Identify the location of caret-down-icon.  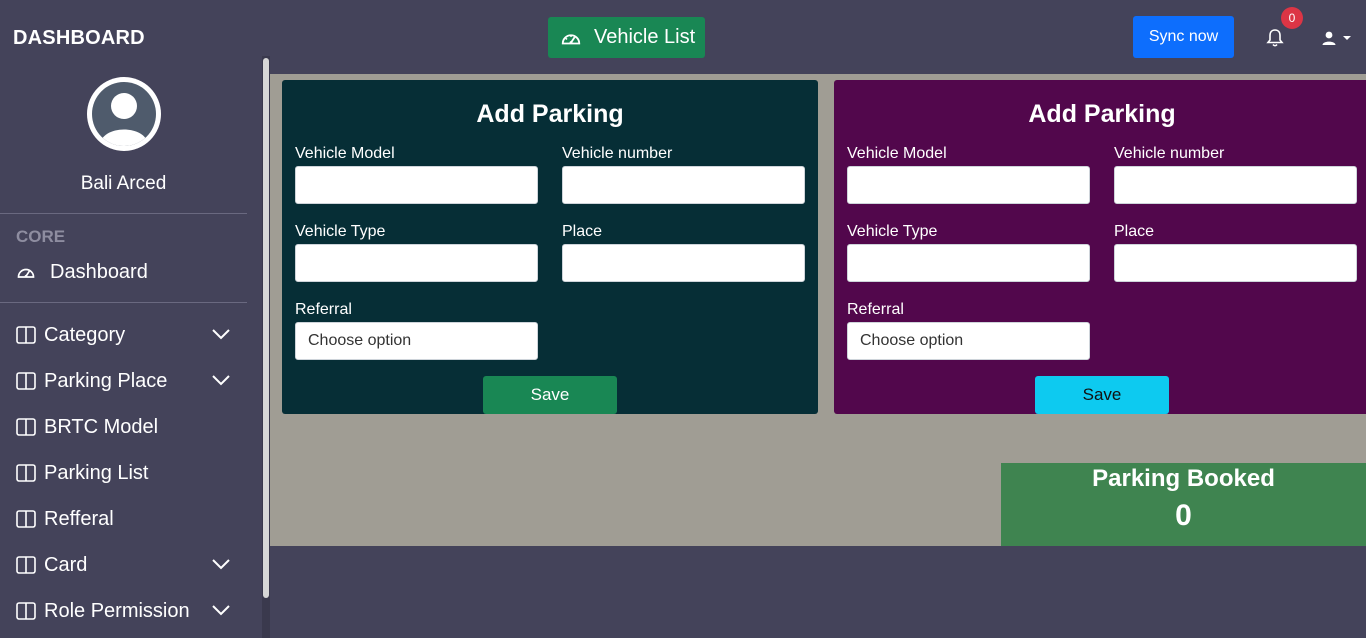
(1347, 38).